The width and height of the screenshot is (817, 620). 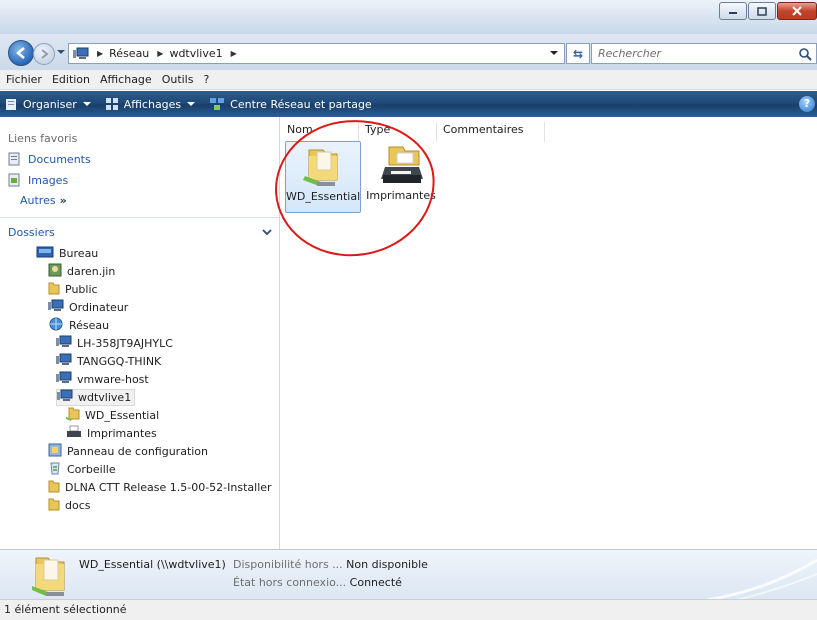 I want to click on back-button, so click(x=21, y=53).